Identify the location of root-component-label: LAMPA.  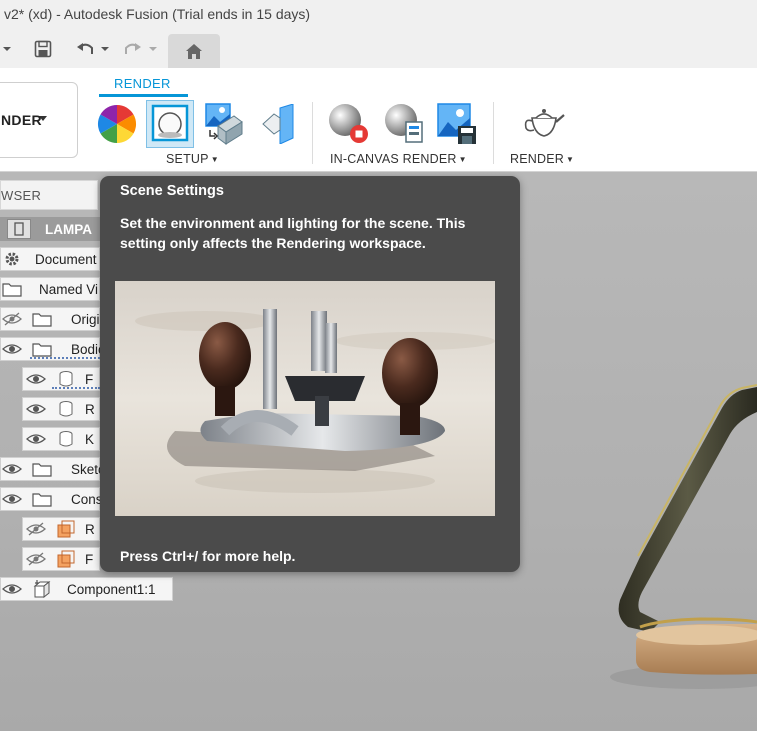
(68, 229).